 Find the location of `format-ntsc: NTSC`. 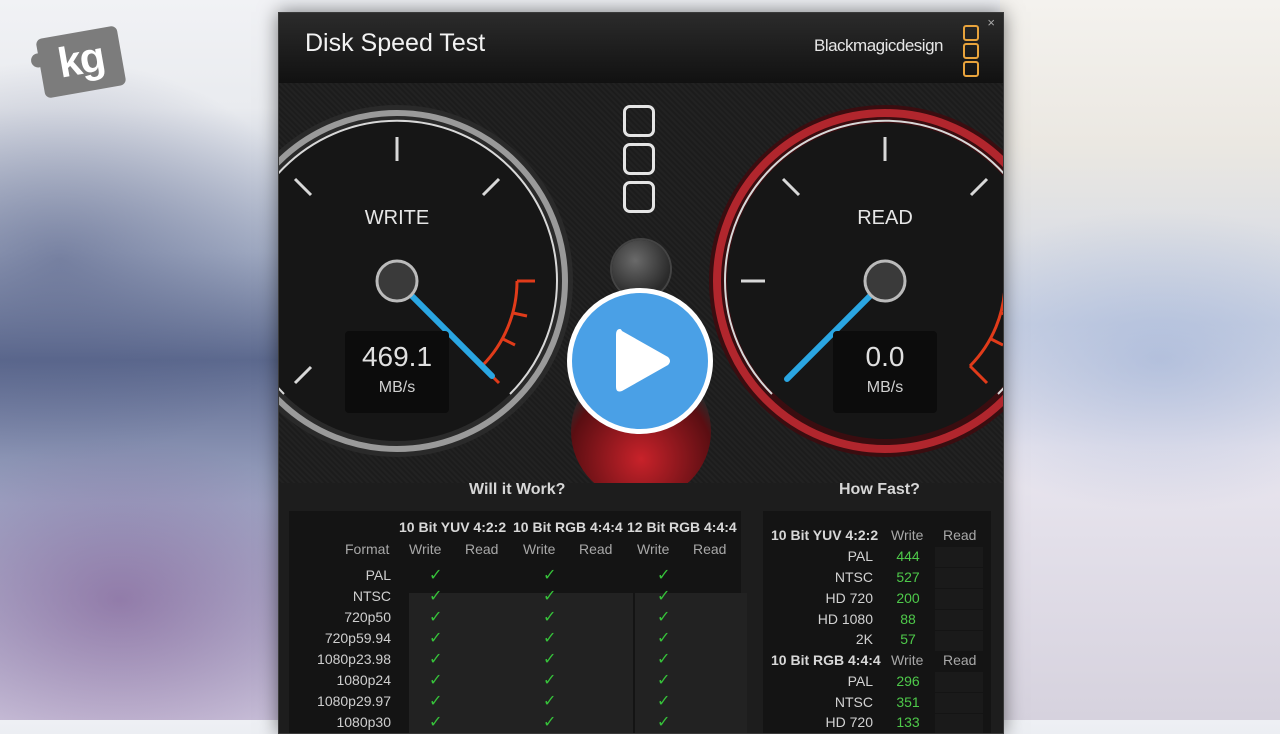

format-ntsc: NTSC is located at coordinates (371, 596).